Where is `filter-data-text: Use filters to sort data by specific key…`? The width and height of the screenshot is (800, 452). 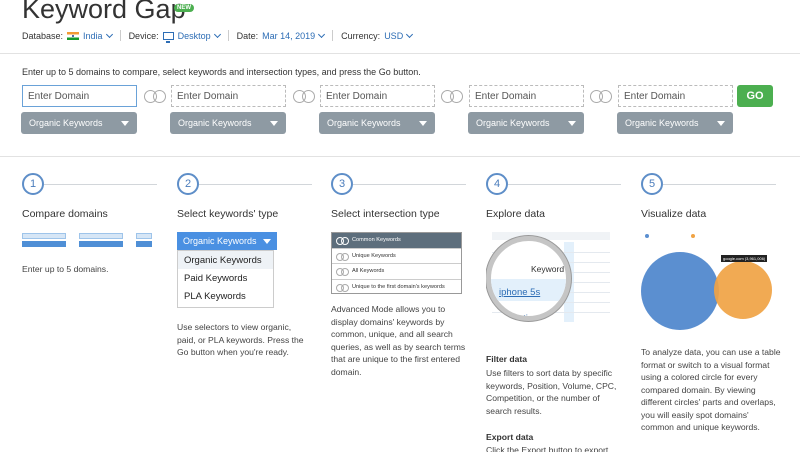 filter-data-text: Use filters to sort data by specific key… is located at coordinates (551, 392).